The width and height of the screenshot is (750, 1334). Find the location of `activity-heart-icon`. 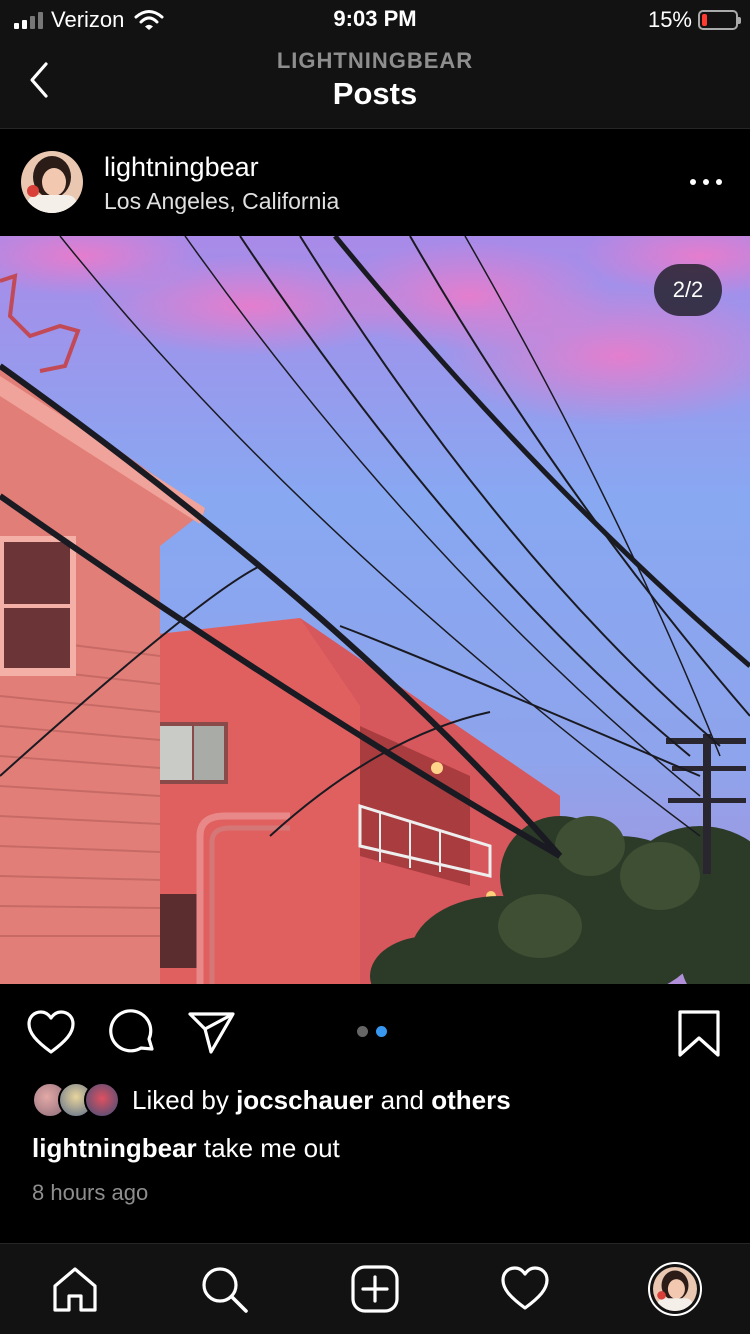

activity-heart-icon is located at coordinates (525, 1288).